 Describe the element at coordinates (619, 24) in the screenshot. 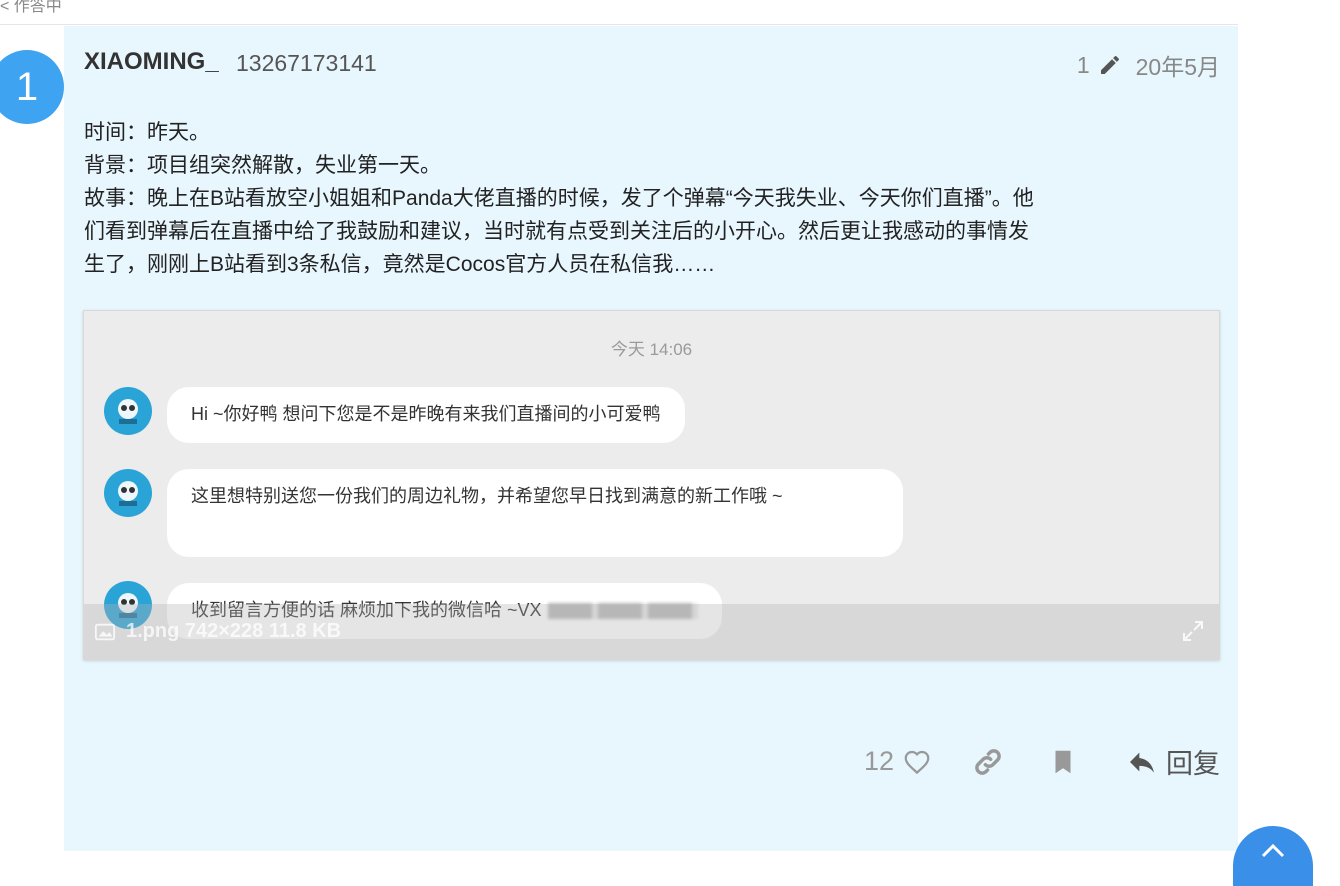

I see `divider` at that location.